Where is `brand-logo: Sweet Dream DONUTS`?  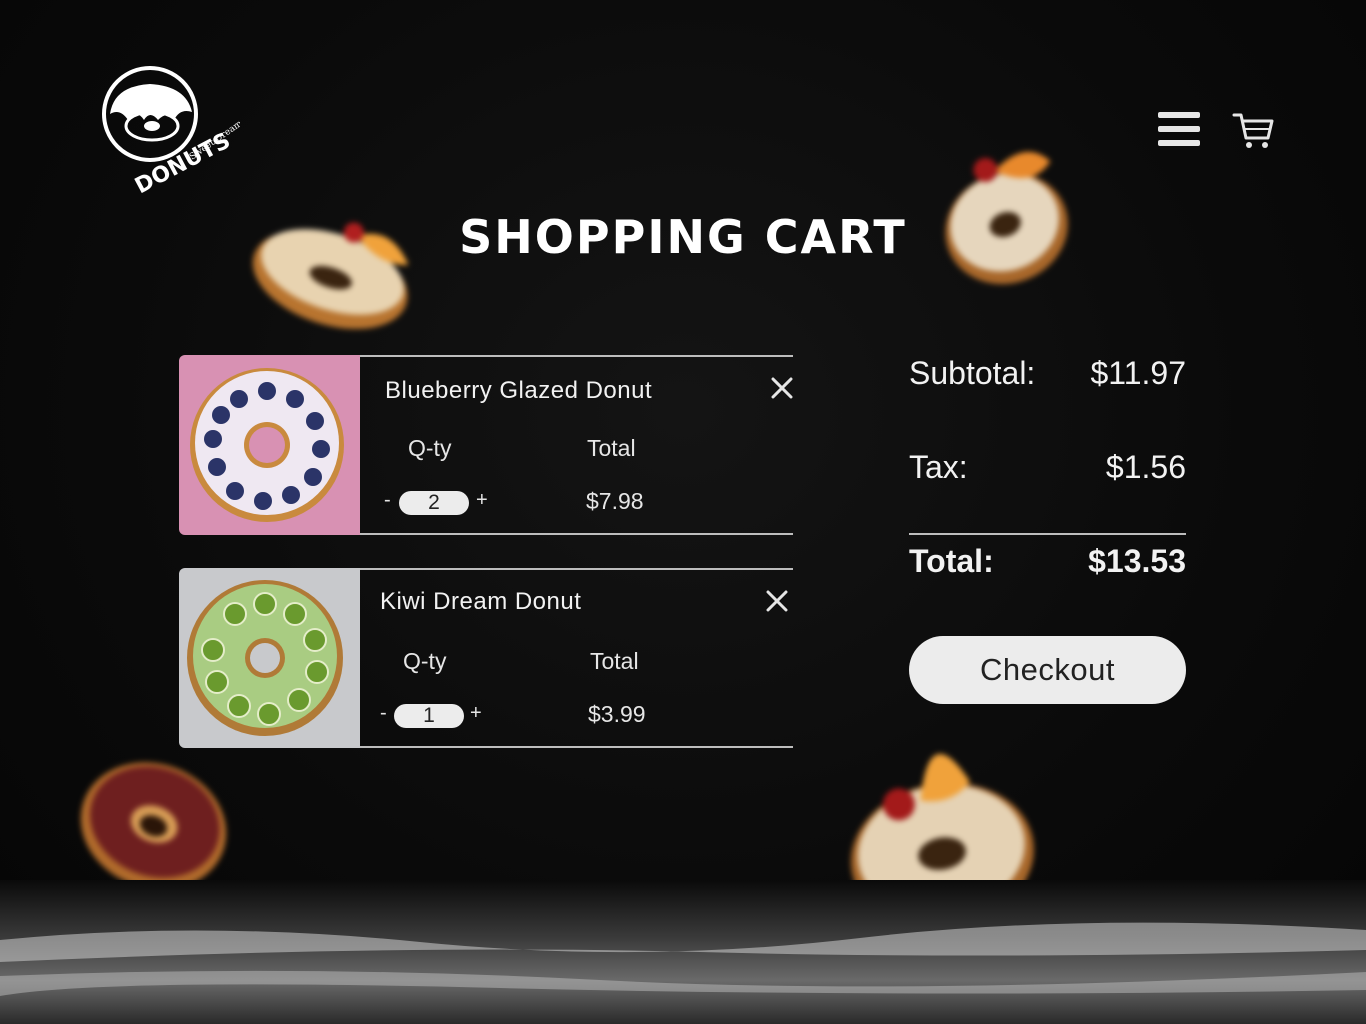
brand-logo: Sweet Dream DONUTS is located at coordinates (172, 134).